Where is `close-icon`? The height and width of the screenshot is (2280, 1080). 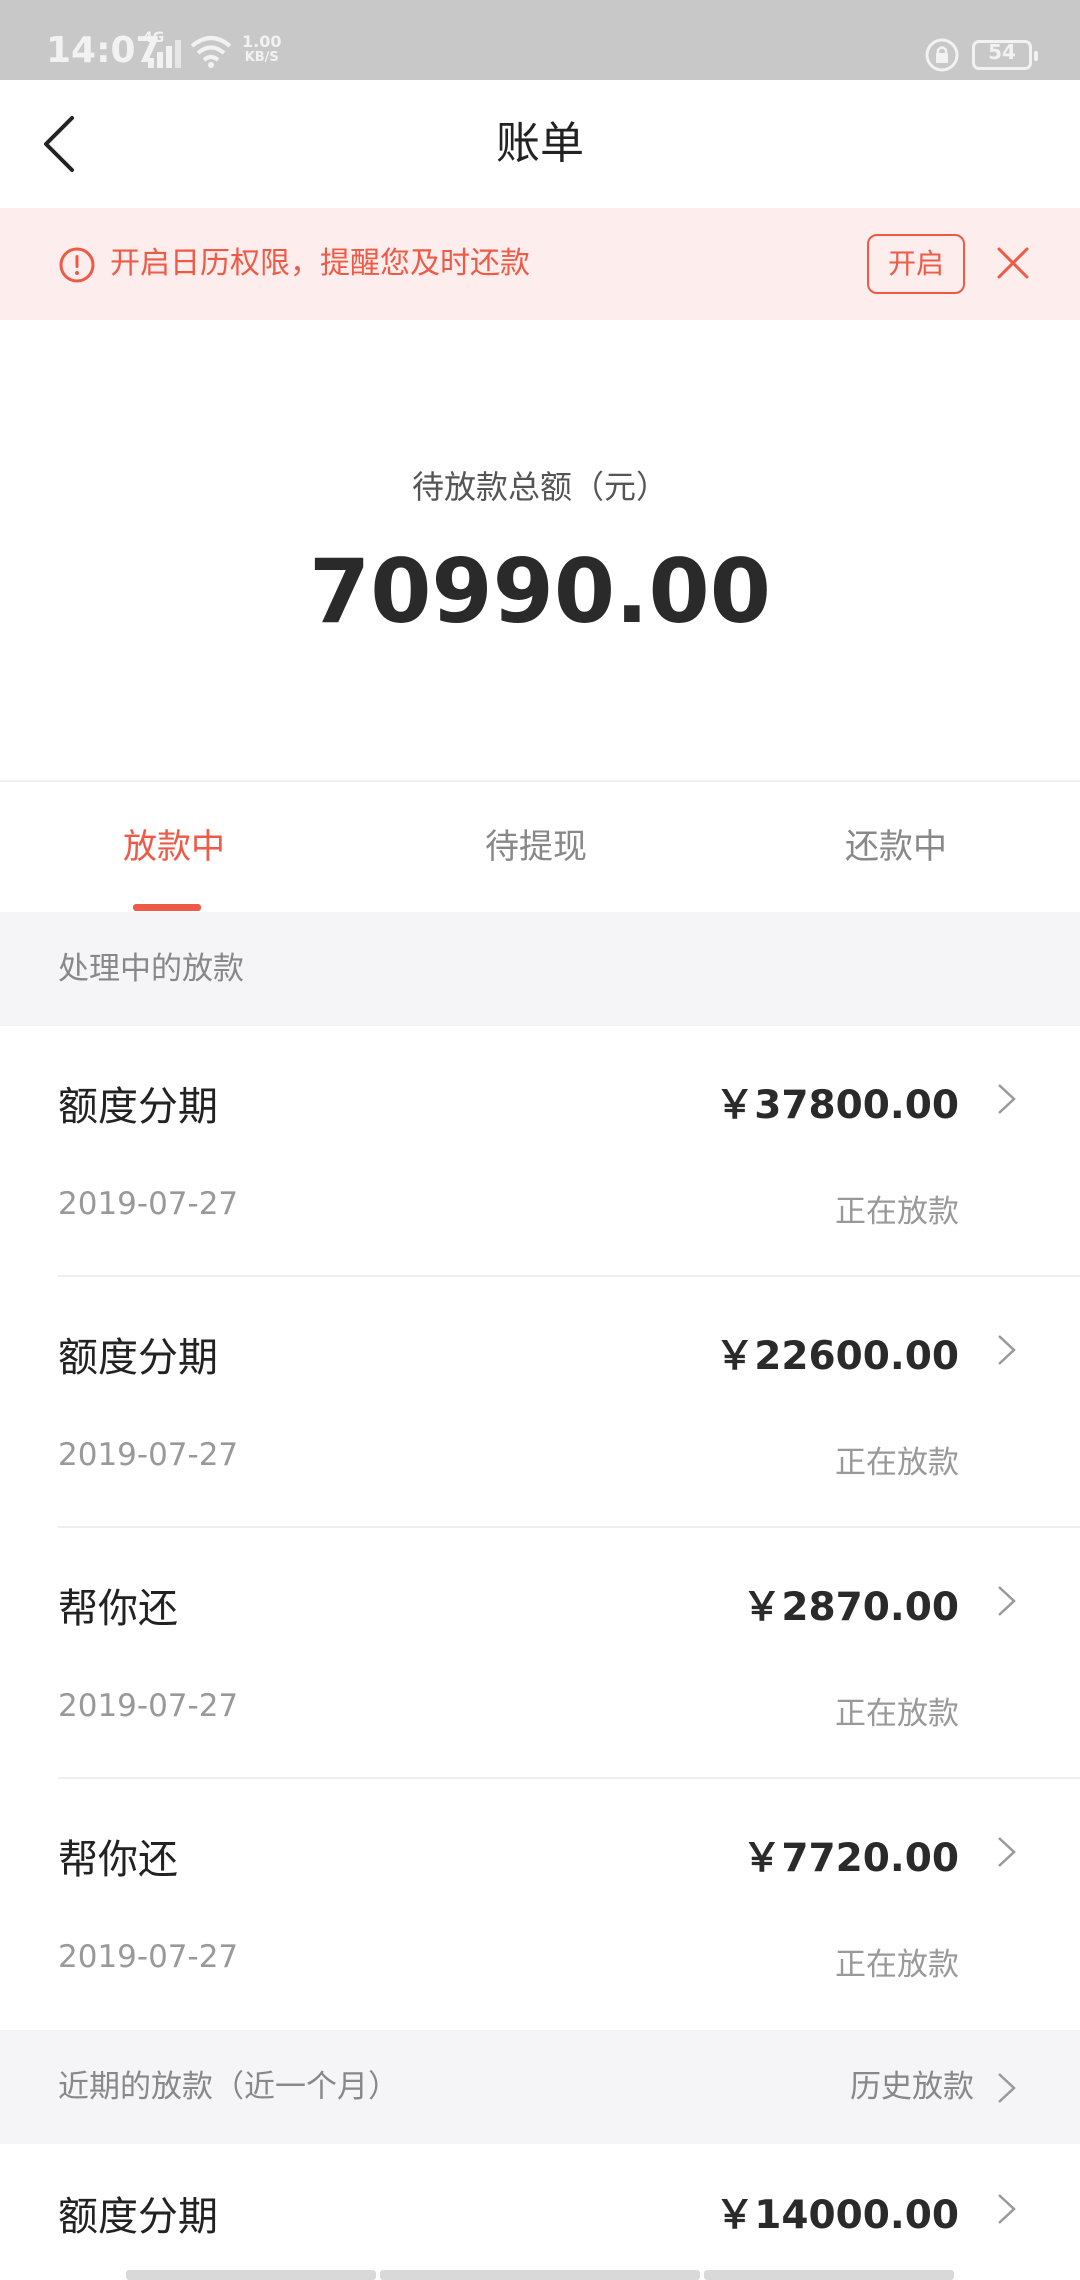 close-icon is located at coordinates (1013, 263).